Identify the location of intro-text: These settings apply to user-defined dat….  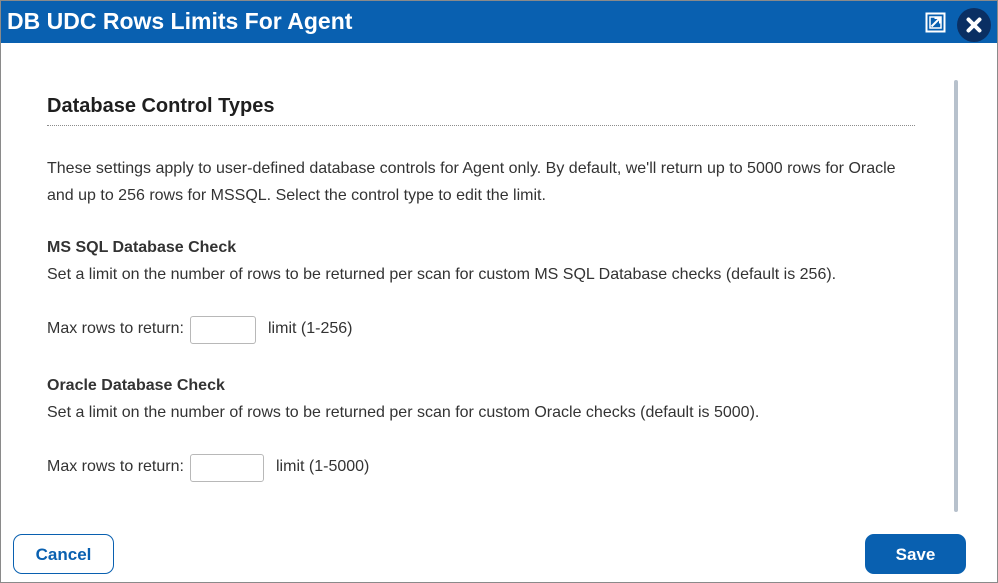
(487, 182).